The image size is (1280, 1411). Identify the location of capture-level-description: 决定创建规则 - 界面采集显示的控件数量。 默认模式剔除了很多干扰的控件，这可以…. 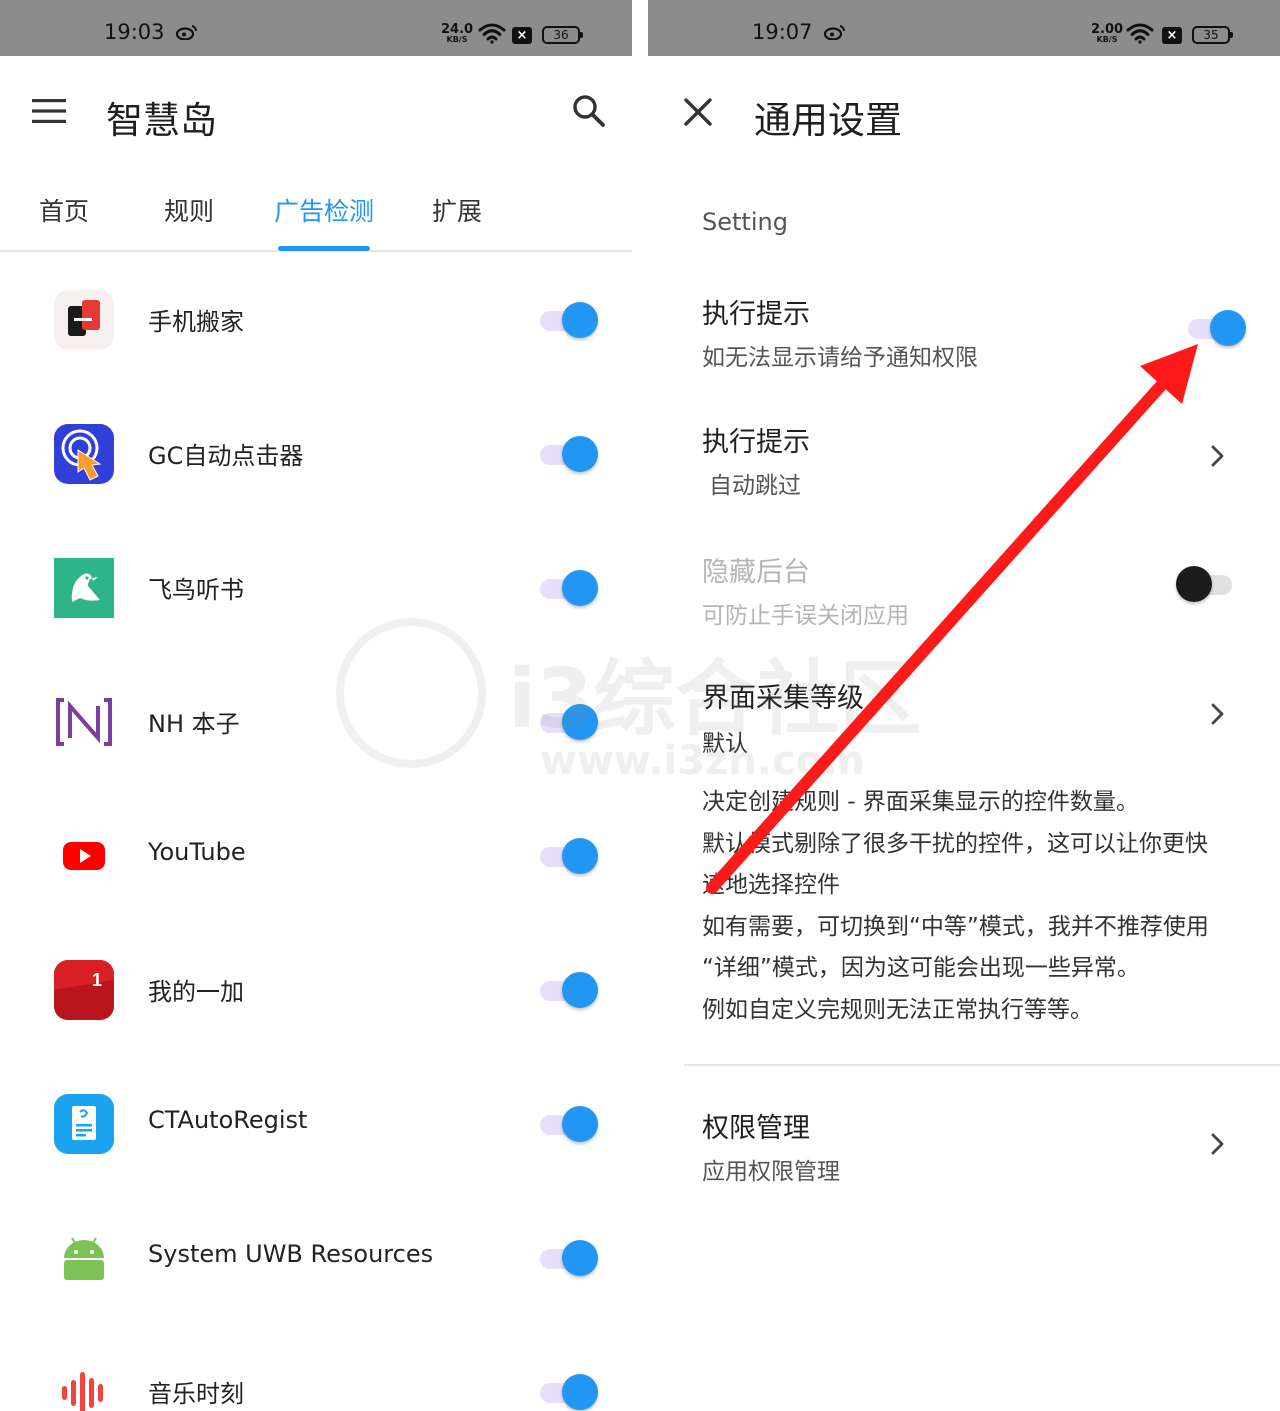
(982, 907).